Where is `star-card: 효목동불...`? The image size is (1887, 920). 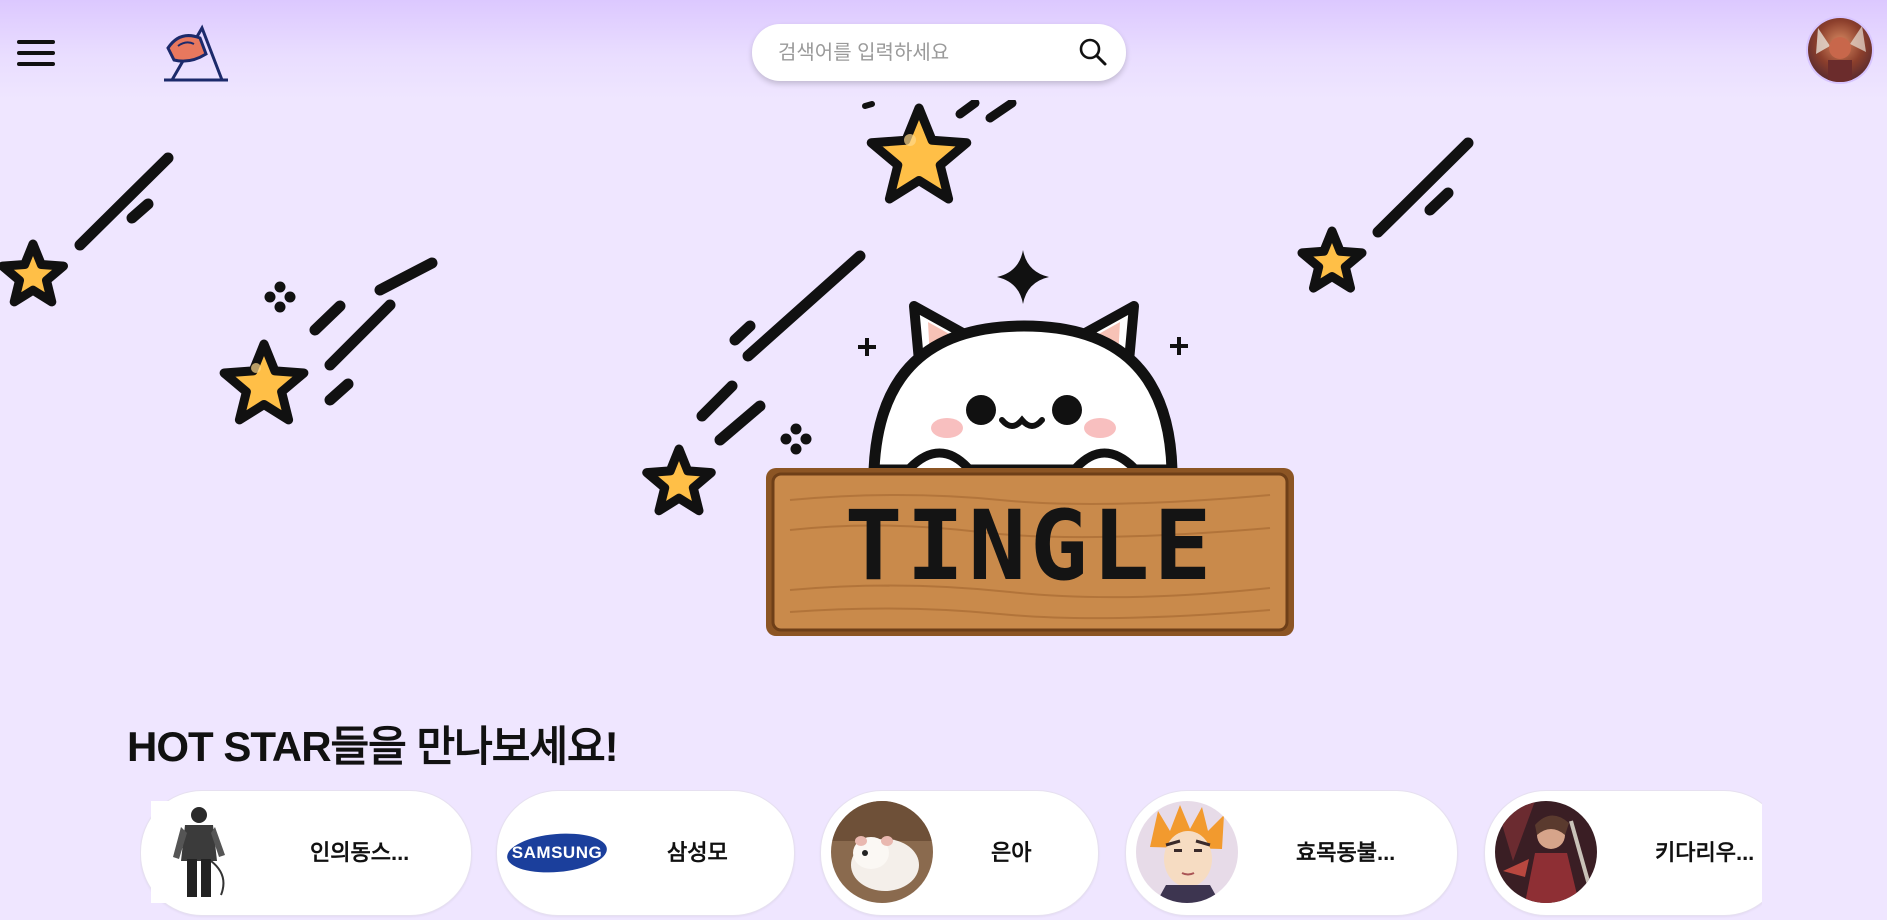
star-card: 효목동불... is located at coordinates (1291, 853).